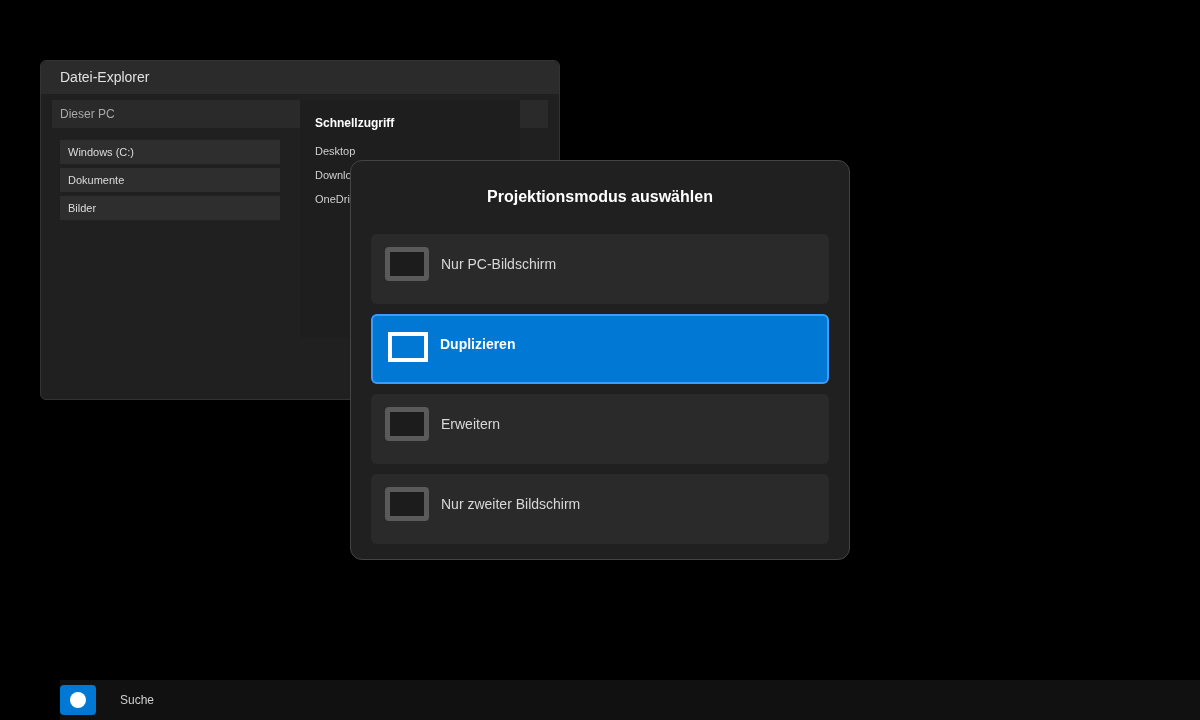 The width and height of the screenshot is (1200, 720). What do you see at coordinates (410, 151) in the screenshot?
I see `quick-access-item: Desktop` at bounding box center [410, 151].